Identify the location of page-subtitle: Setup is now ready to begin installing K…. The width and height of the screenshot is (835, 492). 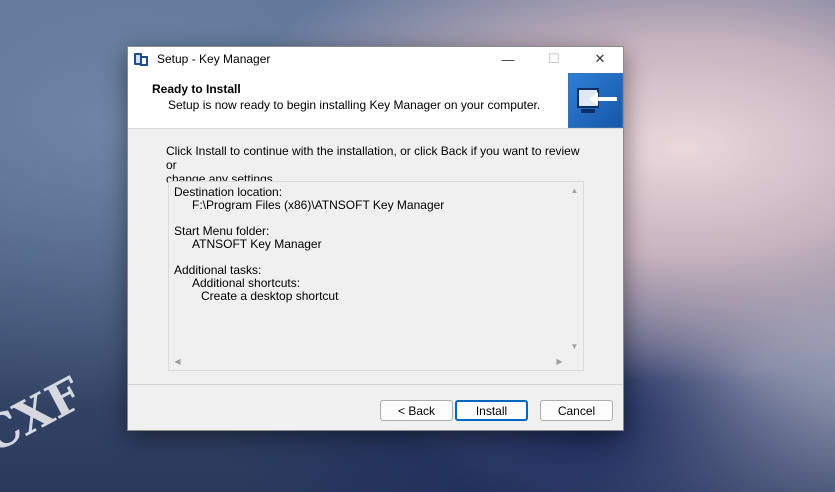
(354, 105).